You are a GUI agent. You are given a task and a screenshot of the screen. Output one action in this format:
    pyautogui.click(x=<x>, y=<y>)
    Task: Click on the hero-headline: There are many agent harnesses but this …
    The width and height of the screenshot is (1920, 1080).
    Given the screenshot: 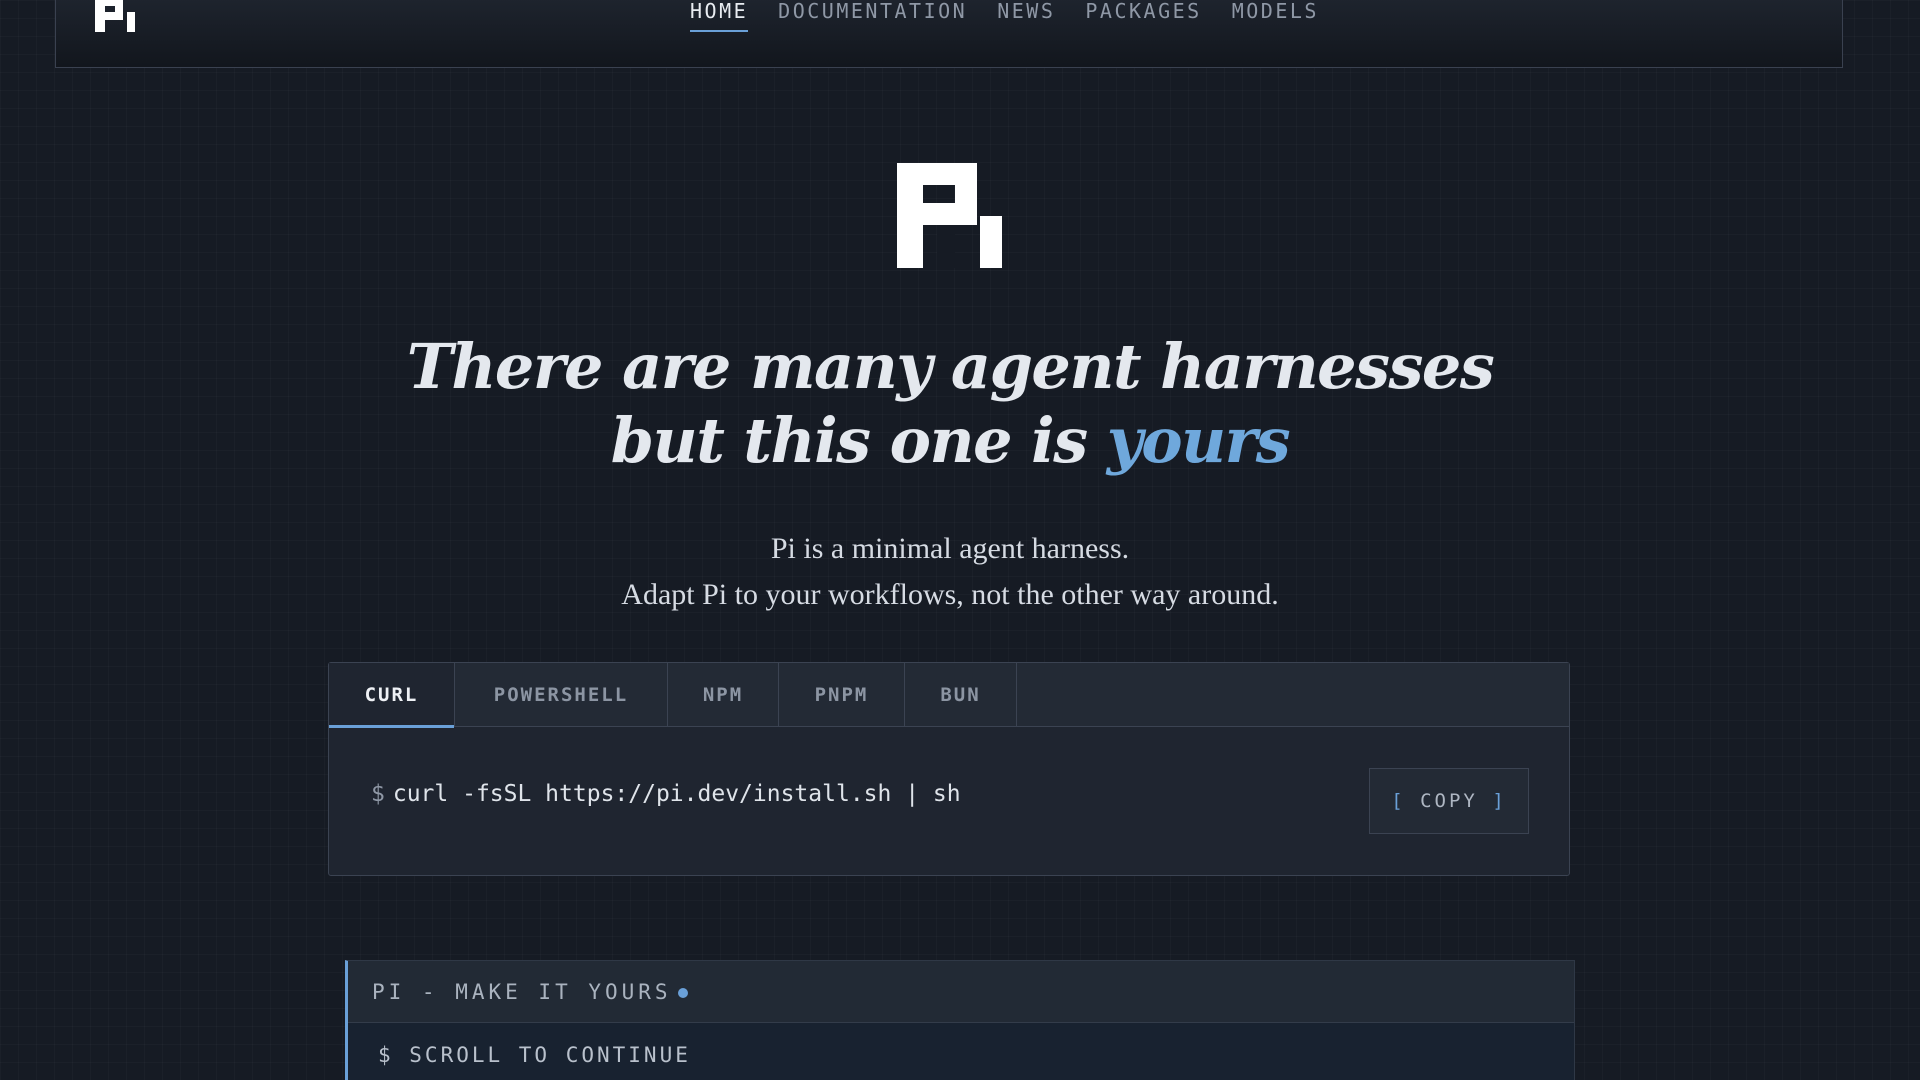 What is the action you would take?
    pyautogui.click(x=950, y=404)
    